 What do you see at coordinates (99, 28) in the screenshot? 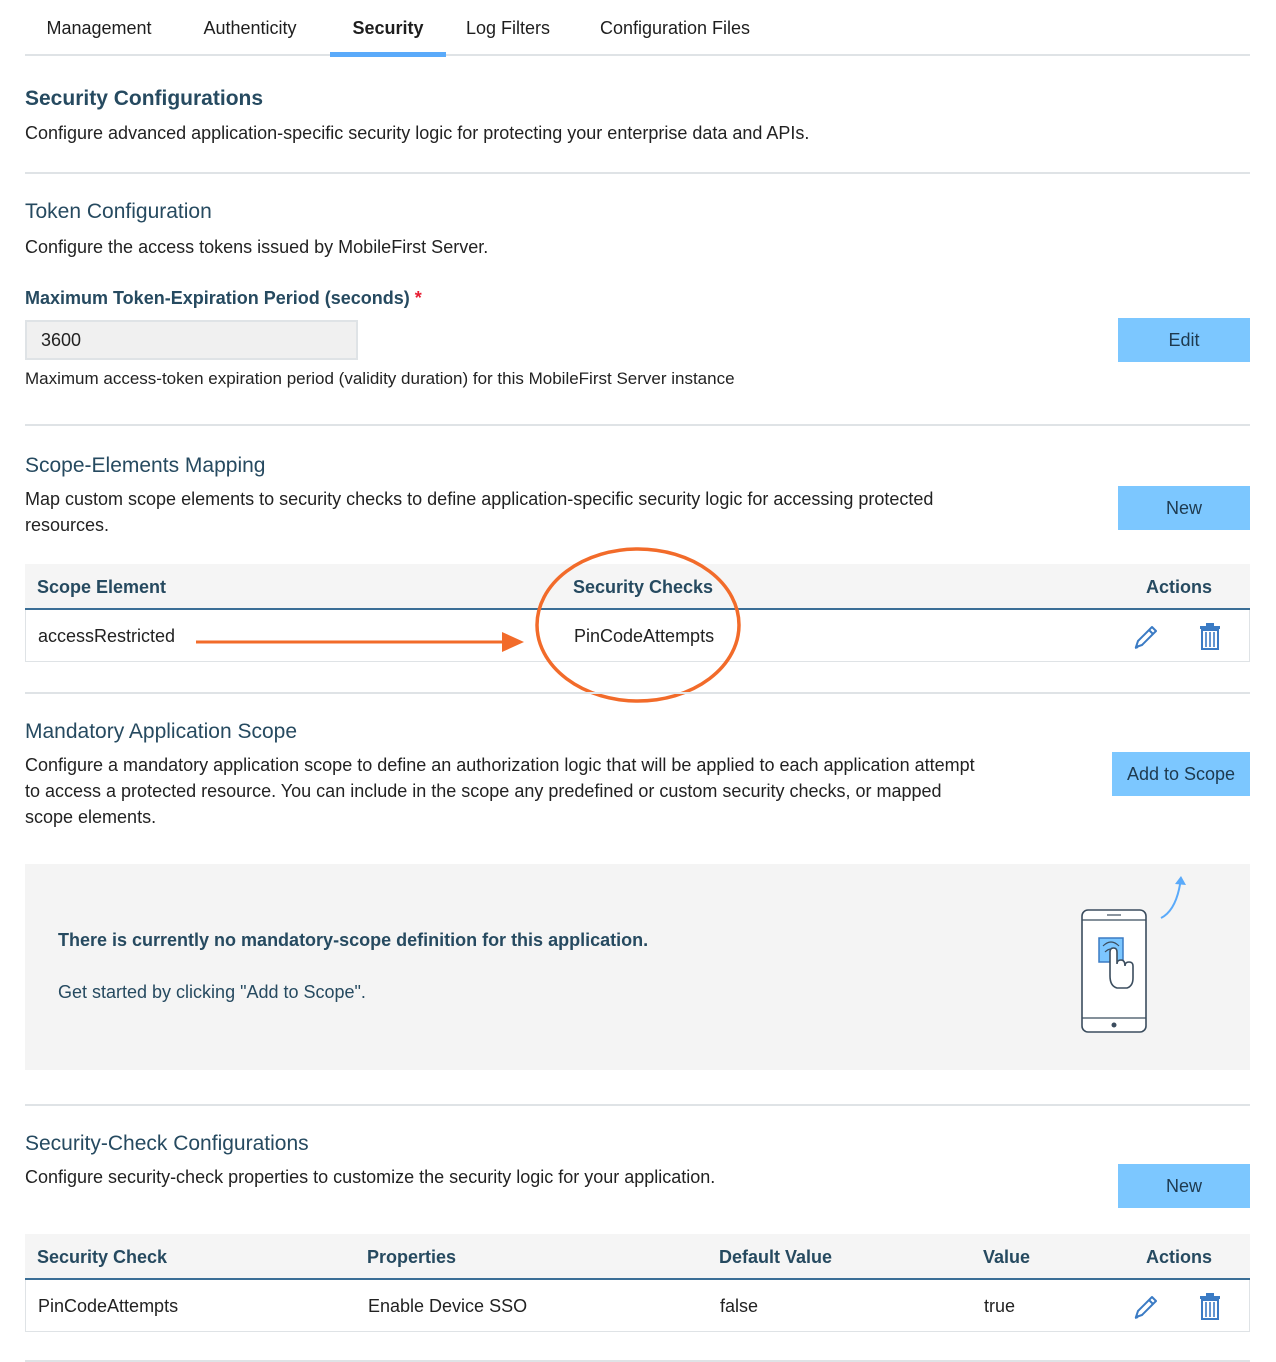
I see `tab-management: Management` at bounding box center [99, 28].